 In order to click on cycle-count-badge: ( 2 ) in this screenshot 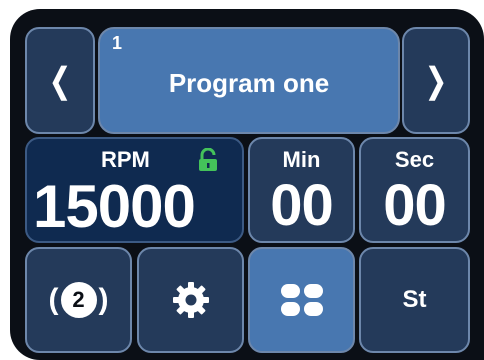, I will do `click(78, 300)`.